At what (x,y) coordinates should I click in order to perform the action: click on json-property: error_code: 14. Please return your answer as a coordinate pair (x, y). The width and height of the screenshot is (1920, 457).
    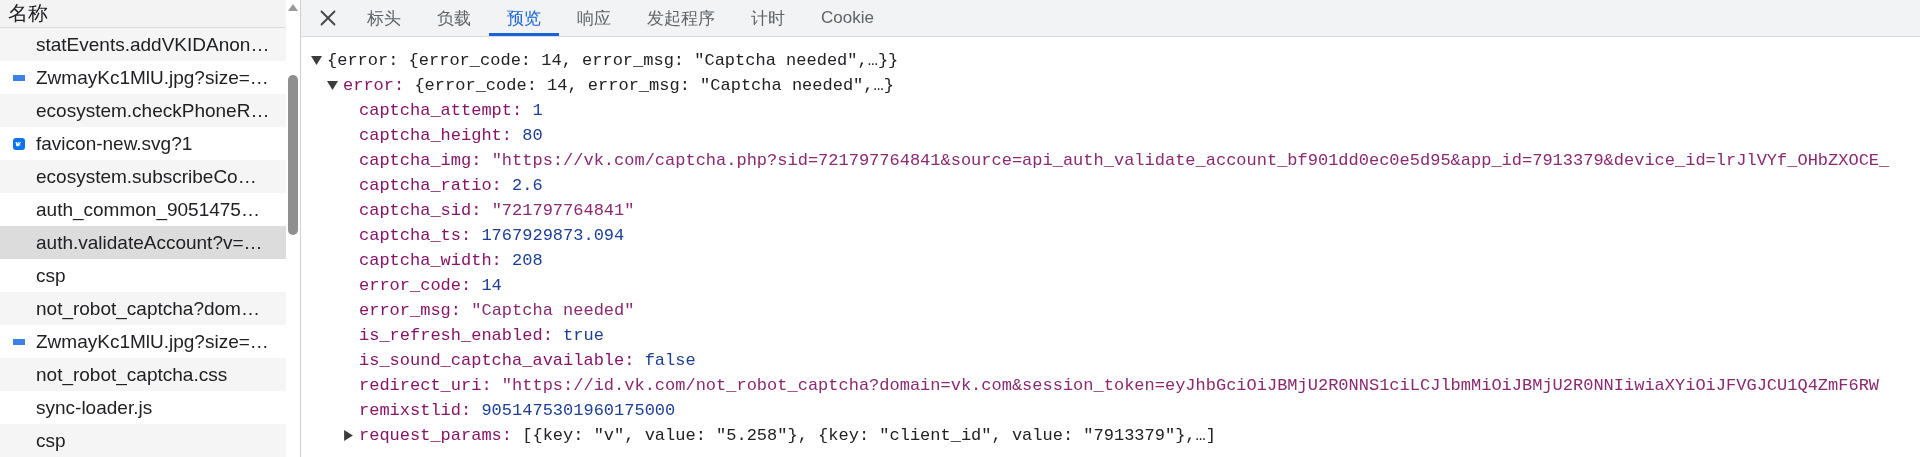
    Looking at the image, I should click on (430, 285).